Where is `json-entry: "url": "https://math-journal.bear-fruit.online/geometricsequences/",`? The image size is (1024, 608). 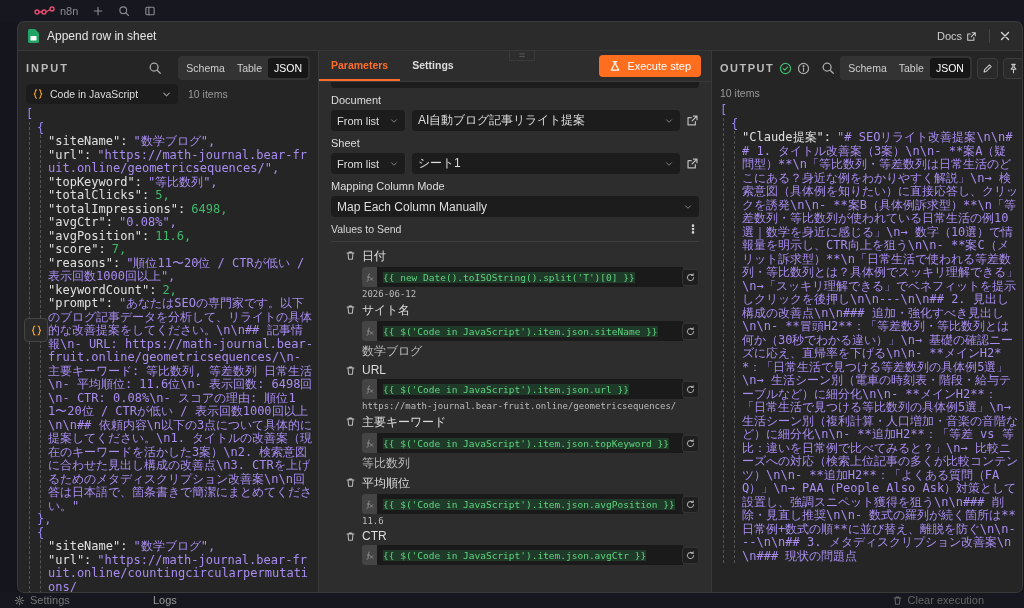
json-entry: "url": "https://math-journal.bear-fruit.online/geometricsequences/", is located at coordinates (178, 162).